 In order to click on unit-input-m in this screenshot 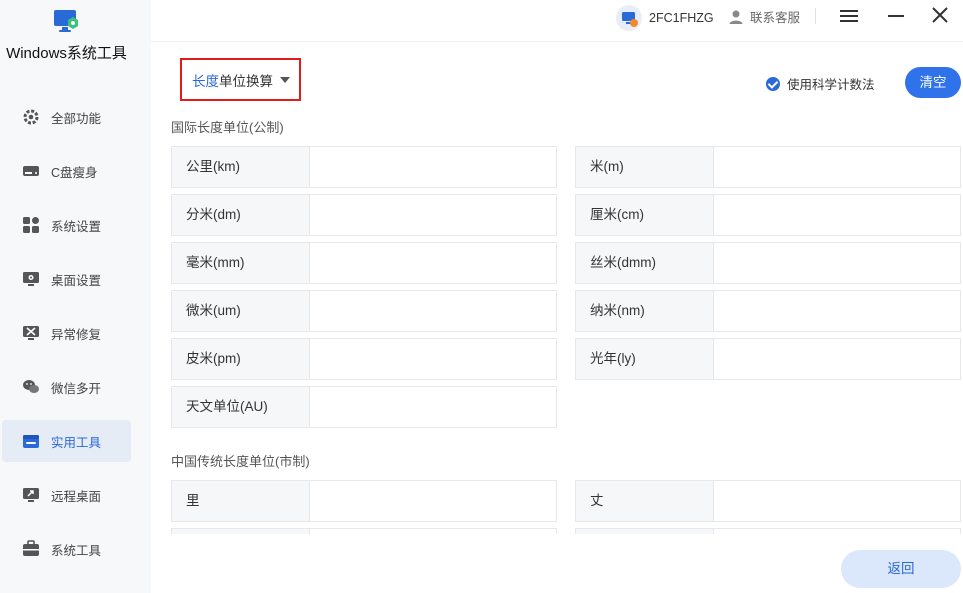, I will do `click(837, 167)`.